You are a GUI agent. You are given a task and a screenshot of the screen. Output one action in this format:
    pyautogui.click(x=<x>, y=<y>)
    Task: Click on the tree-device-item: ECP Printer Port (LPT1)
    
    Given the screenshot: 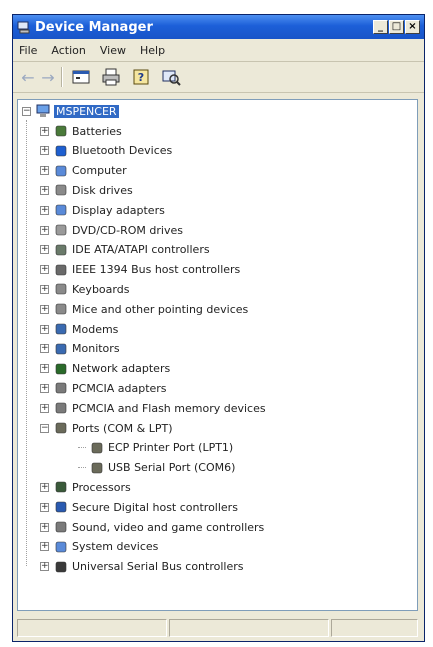 What is the action you would take?
    pyautogui.click(x=155, y=448)
    